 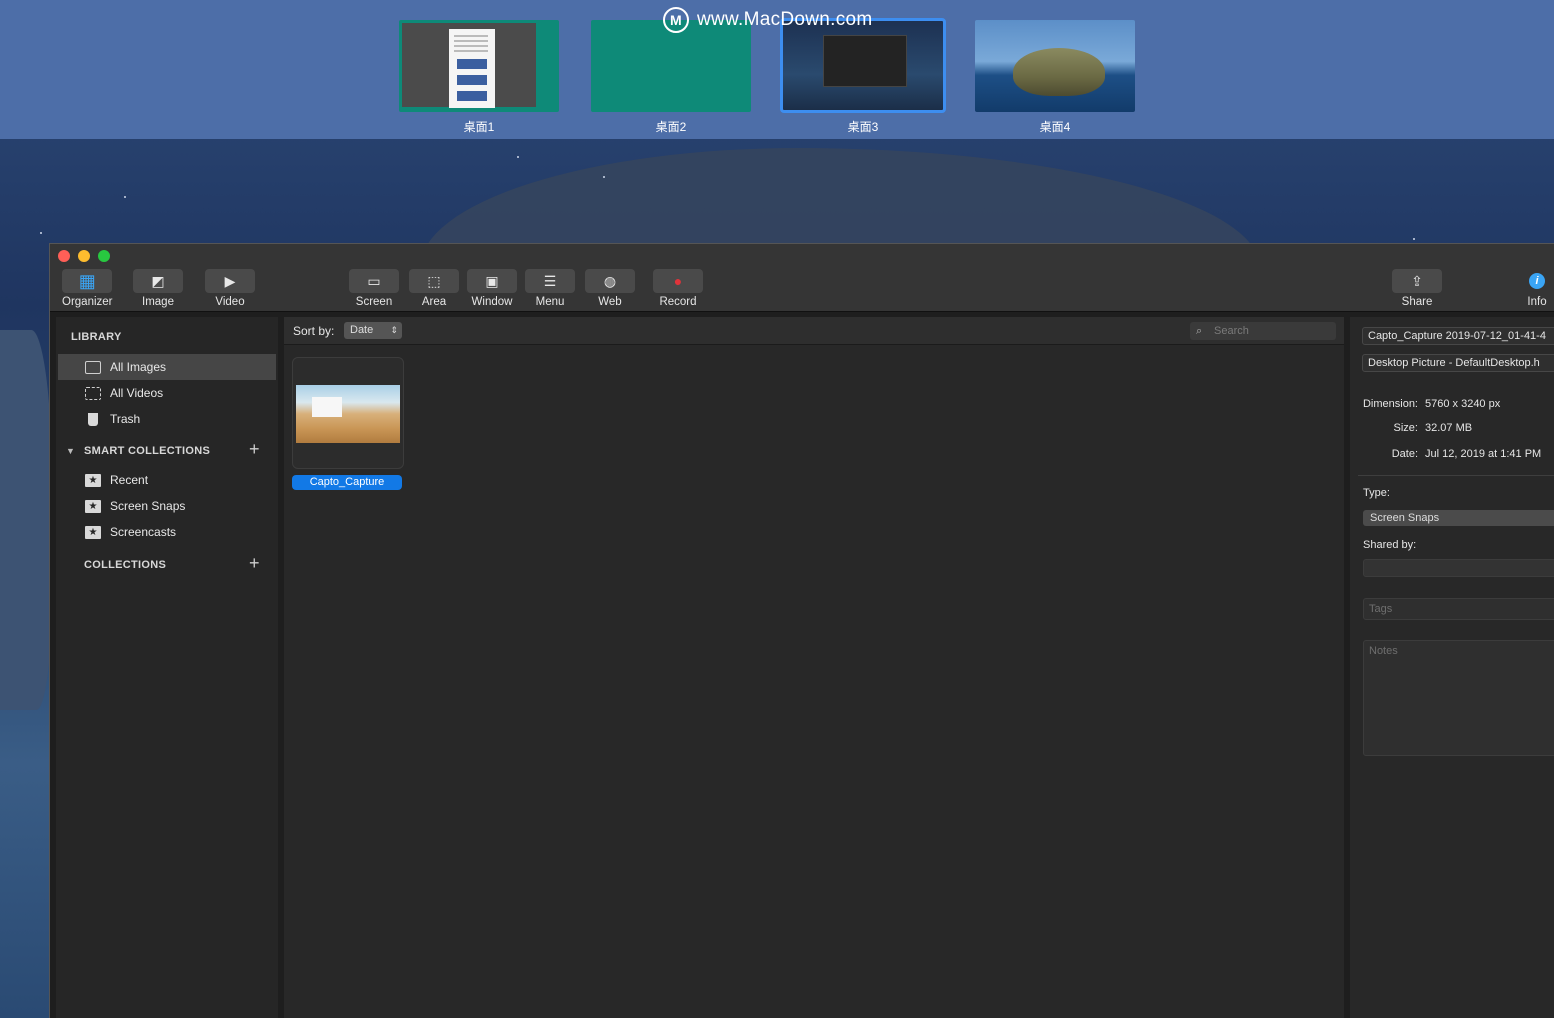 What do you see at coordinates (1405, 518) in the screenshot?
I see `type-value: Screen Snaps` at bounding box center [1405, 518].